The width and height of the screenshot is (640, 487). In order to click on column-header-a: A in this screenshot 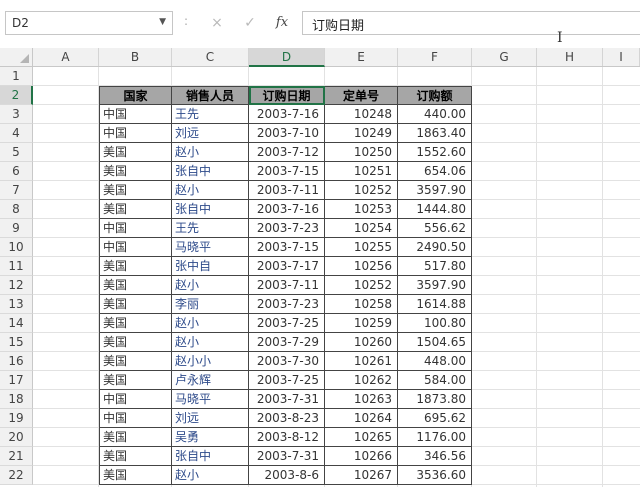, I will do `click(66, 57)`.